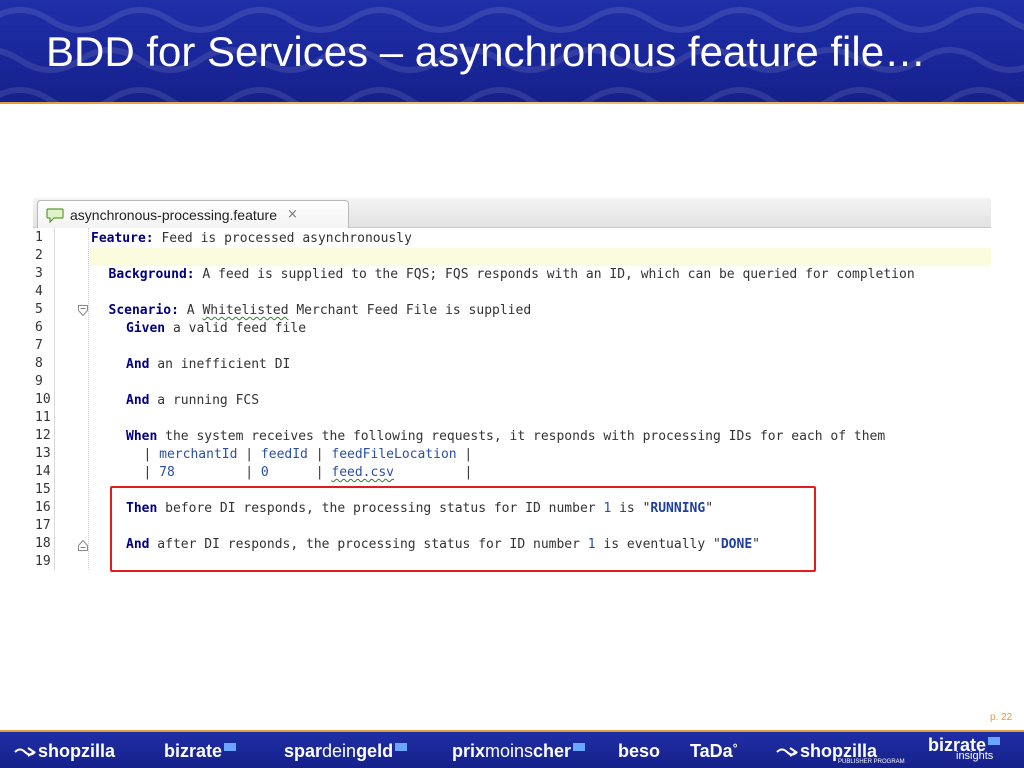 Image resolution: width=1024 pixels, height=768 pixels. I want to click on gherkin-keyword: Feature:, so click(122, 238).